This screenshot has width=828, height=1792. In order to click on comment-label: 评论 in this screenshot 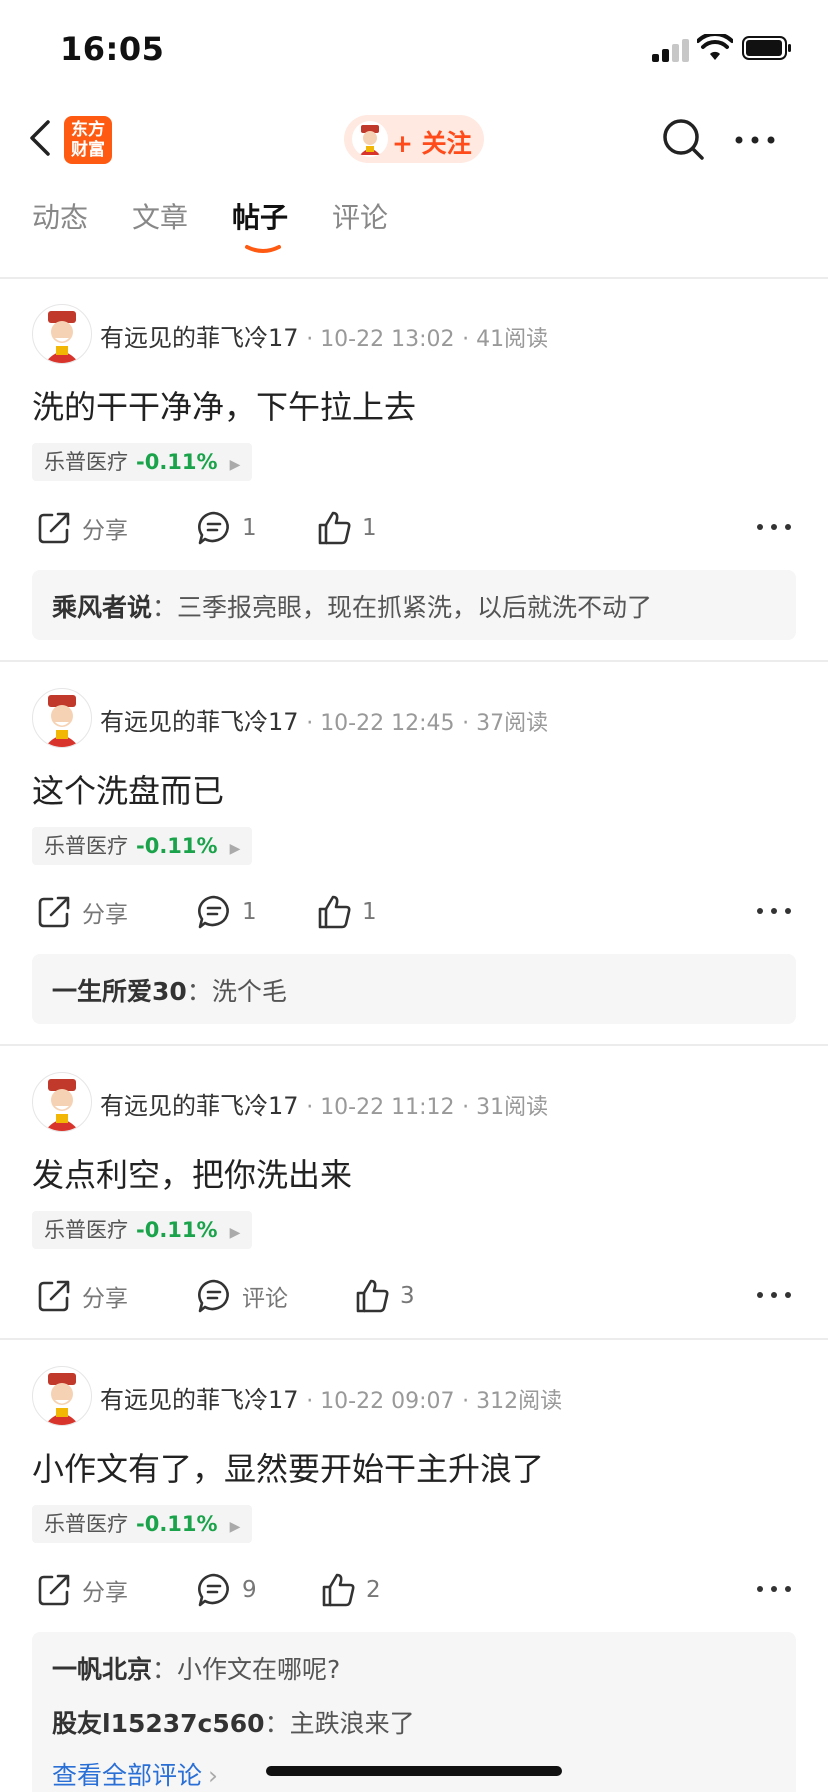, I will do `click(265, 1299)`.